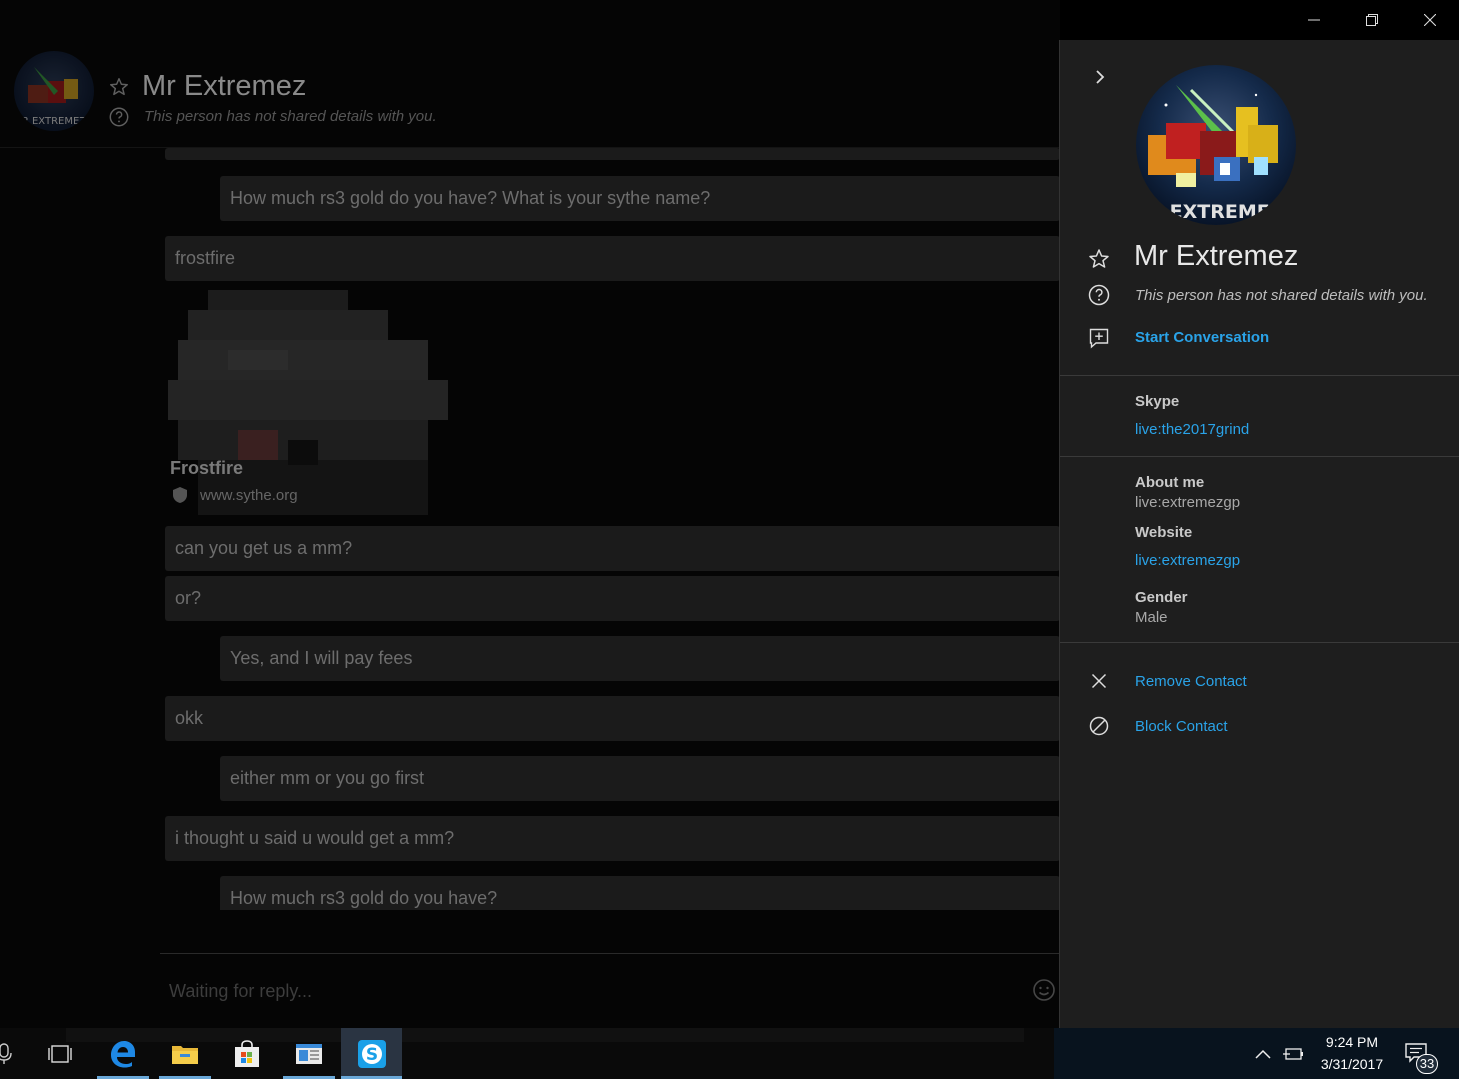 The height and width of the screenshot is (1079, 1459). What do you see at coordinates (589, 991) in the screenshot?
I see `message-input` at bounding box center [589, 991].